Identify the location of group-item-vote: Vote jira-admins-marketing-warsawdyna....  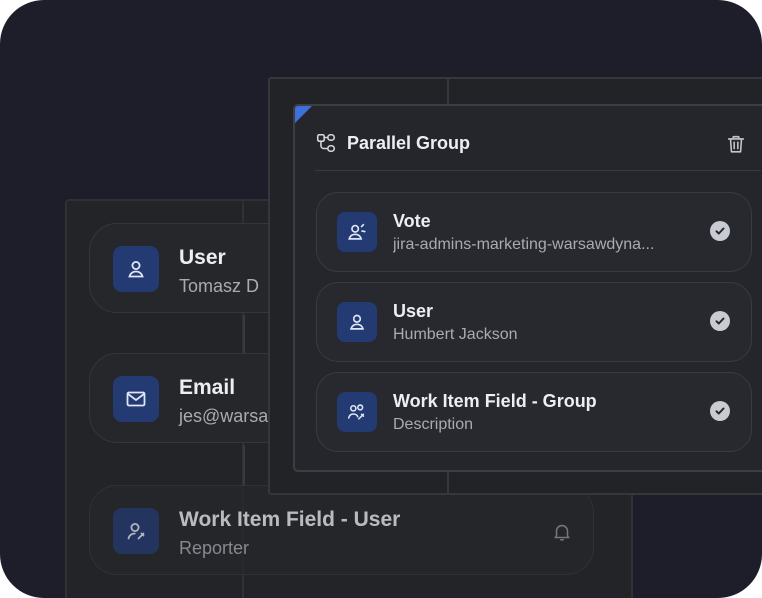
(534, 232).